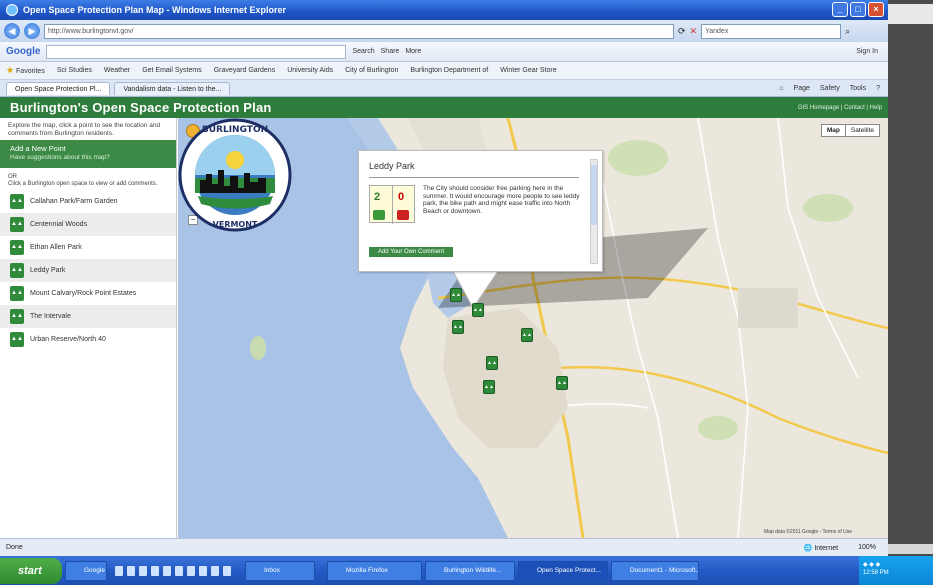 The width and height of the screenshot is (933, 585). I want to click on favorite-link: University Aids, so click(310, 70).